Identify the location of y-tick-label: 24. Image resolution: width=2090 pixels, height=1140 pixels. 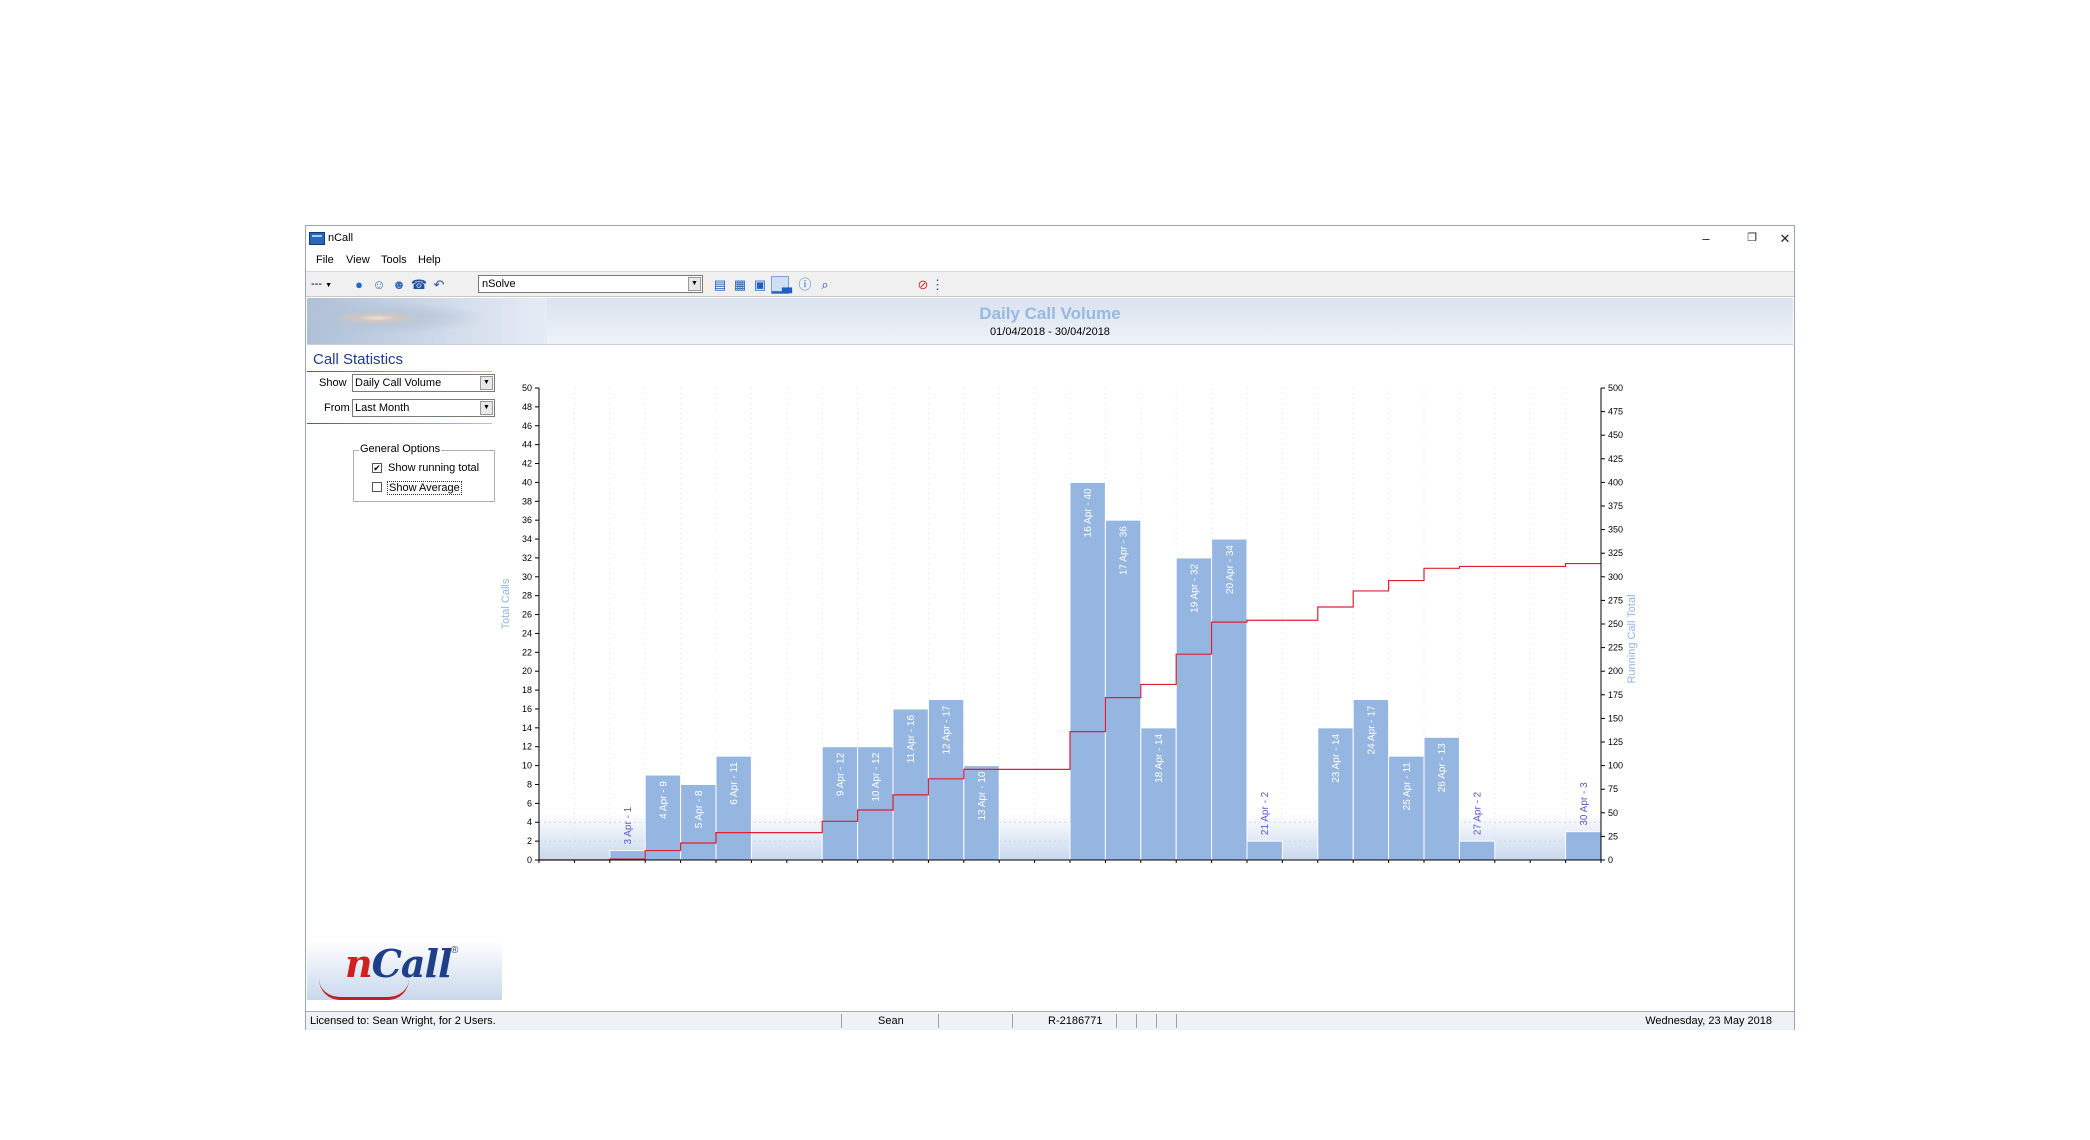
(527, 633).